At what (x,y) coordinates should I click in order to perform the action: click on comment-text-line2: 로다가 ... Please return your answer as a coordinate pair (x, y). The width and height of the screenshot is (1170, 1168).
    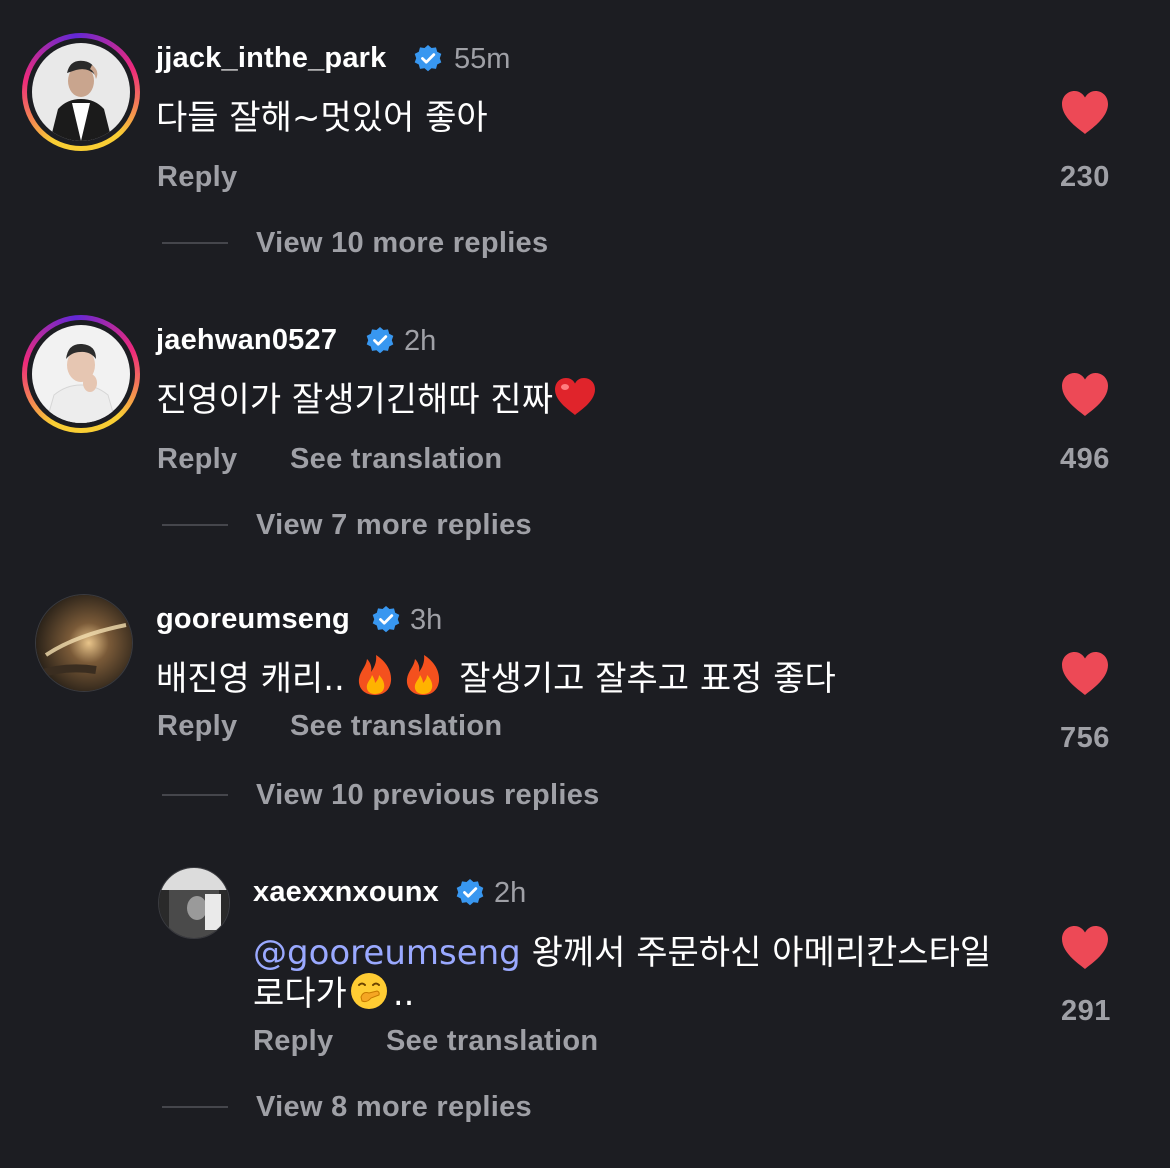
    Looking at the image, I should click on (333, 993).